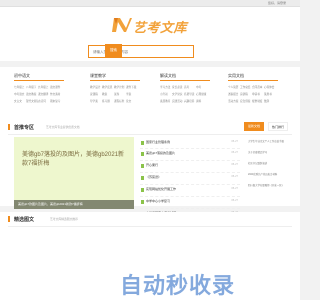  Describe the element at coordinates (32, 87) in the screenshot. I see `category-link: 八年级下` at that location.